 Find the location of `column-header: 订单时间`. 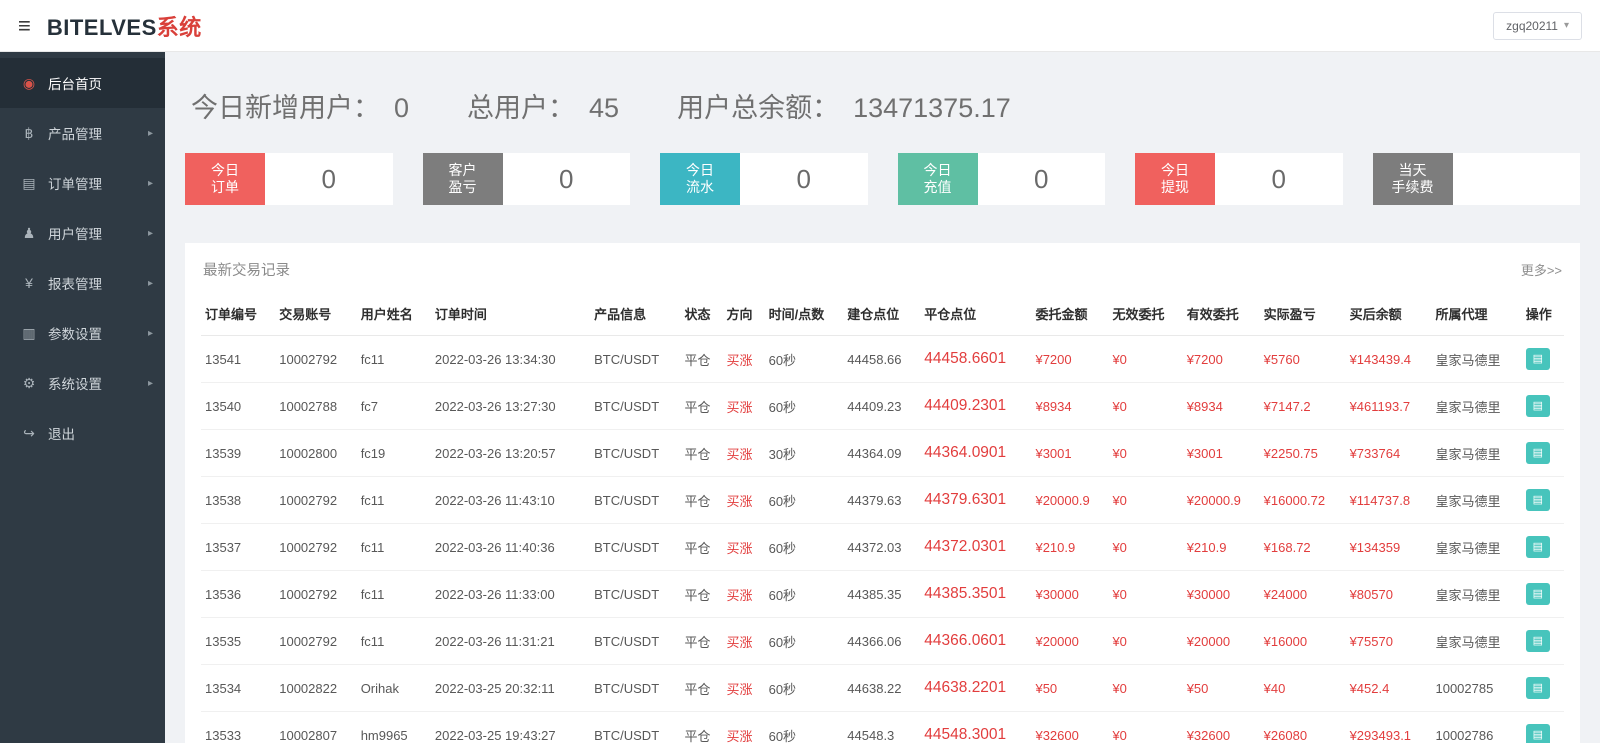

column-header: 订单时间 is located at coordinates (510, 314).